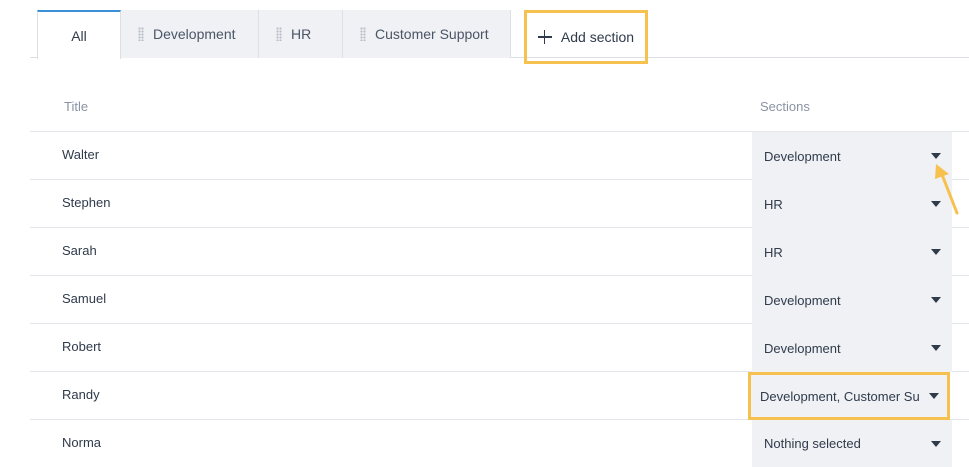 Image resolution: width=969 pixels, height=467 pixels. I want to click on row-title: Stephen, so click(86, 202).